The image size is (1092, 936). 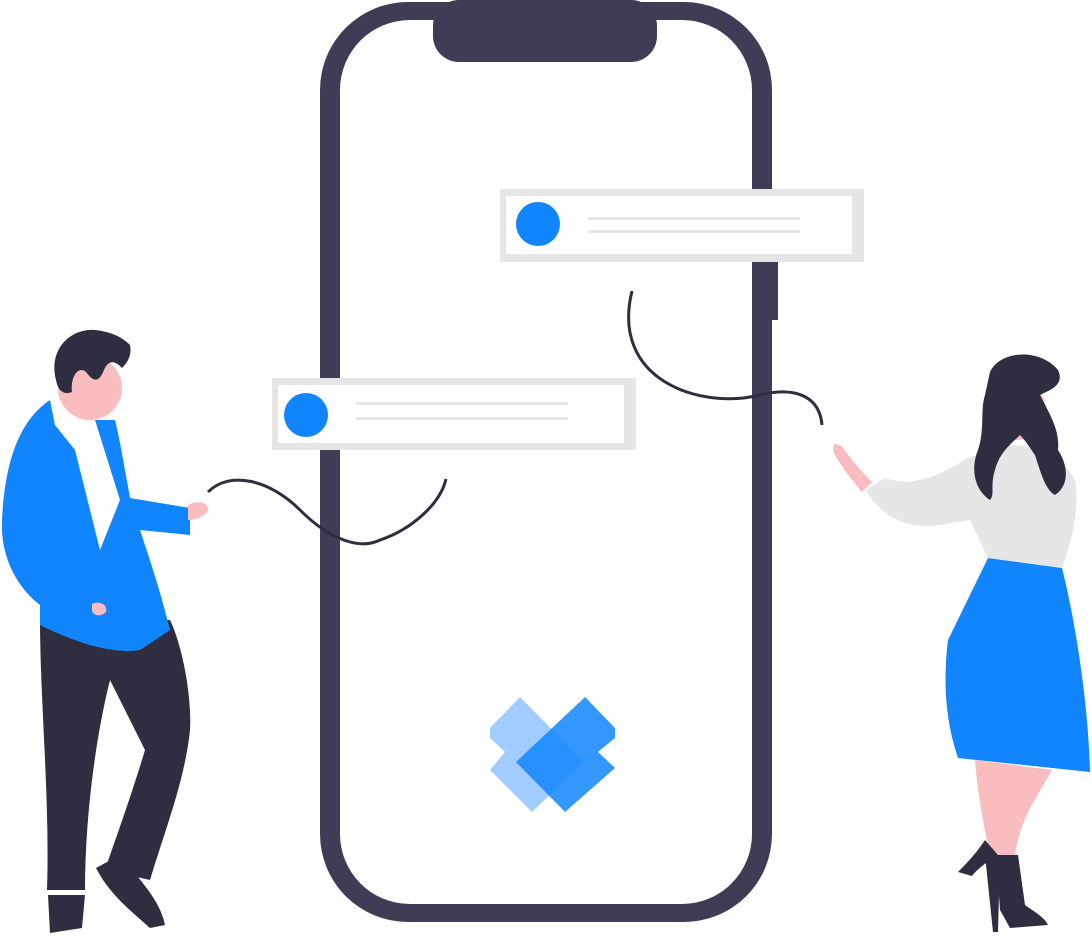 What do you see at coordinates (451, 414) in the screenshot?
I see `card-body` at bounding box center [451, 414].